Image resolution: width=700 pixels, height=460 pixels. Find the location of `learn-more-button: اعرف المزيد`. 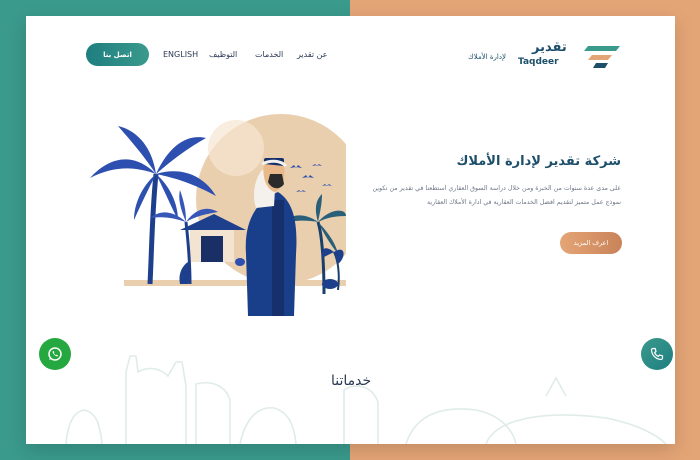

learn-more-button: اعرف المزيد is located at coordinates (591, 243).